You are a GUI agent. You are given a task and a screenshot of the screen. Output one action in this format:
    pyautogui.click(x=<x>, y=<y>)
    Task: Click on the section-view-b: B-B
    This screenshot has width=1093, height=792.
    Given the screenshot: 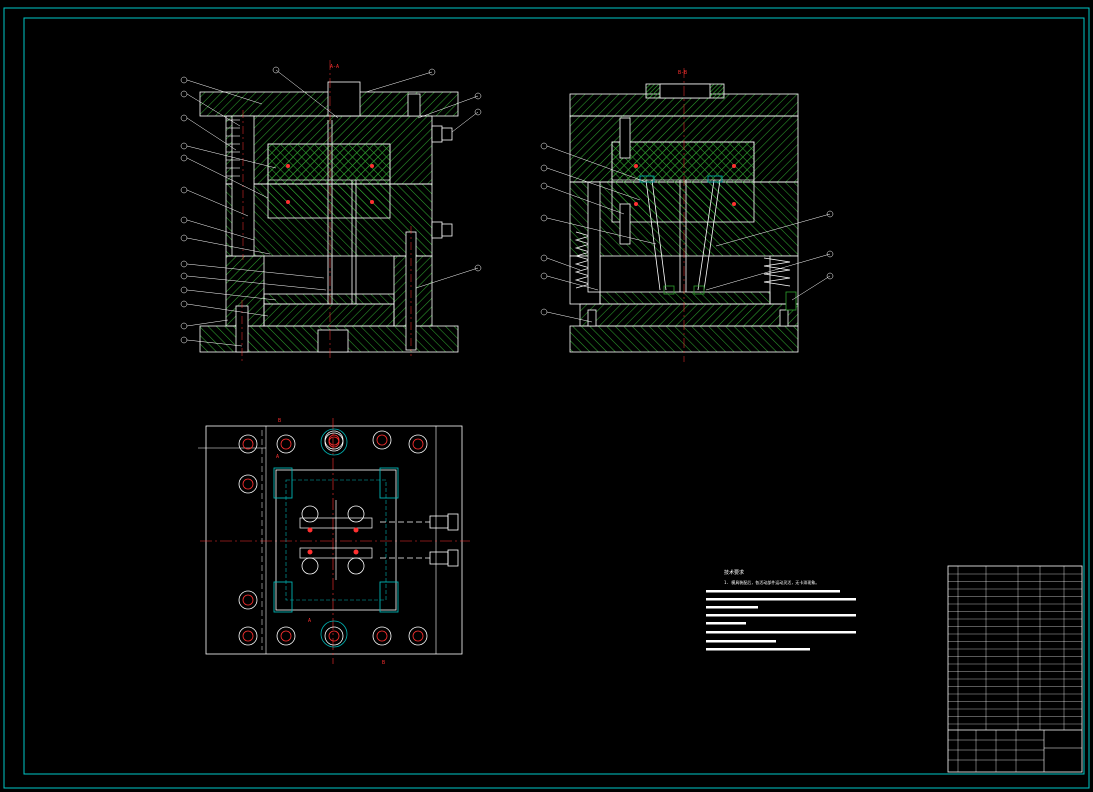 What is the action you would take?
    pyautogui.click(x=684, y=215)
    